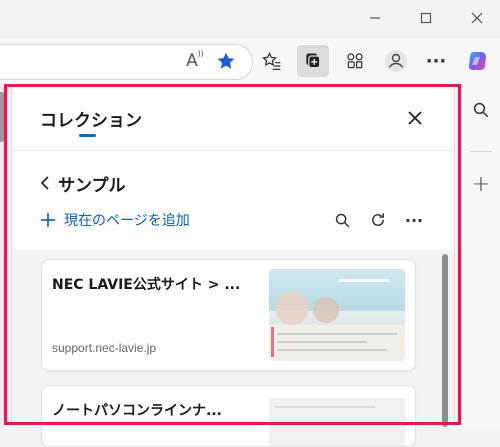 Image resolution: width=500 pixels, height=447 pixels. I want to click on favorite-star-icon, so click(226, 60).